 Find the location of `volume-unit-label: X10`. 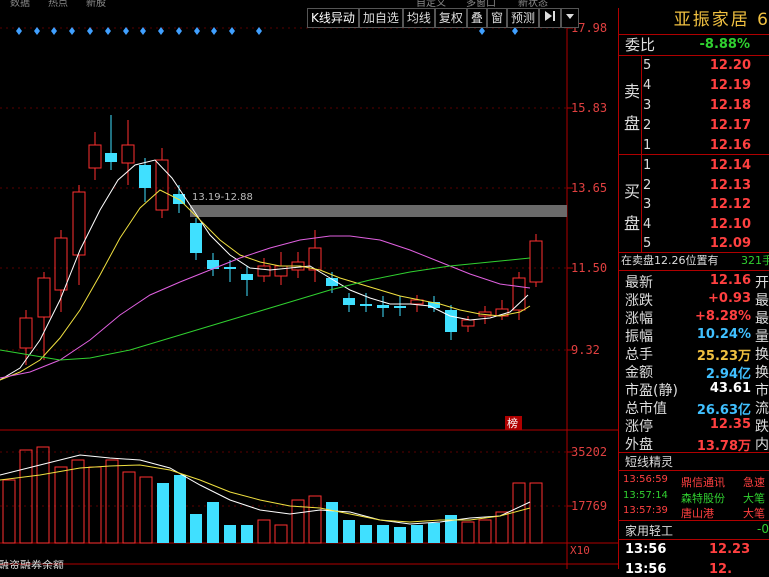

volume-unit-label: X10 is located at coordinates (580, 550).